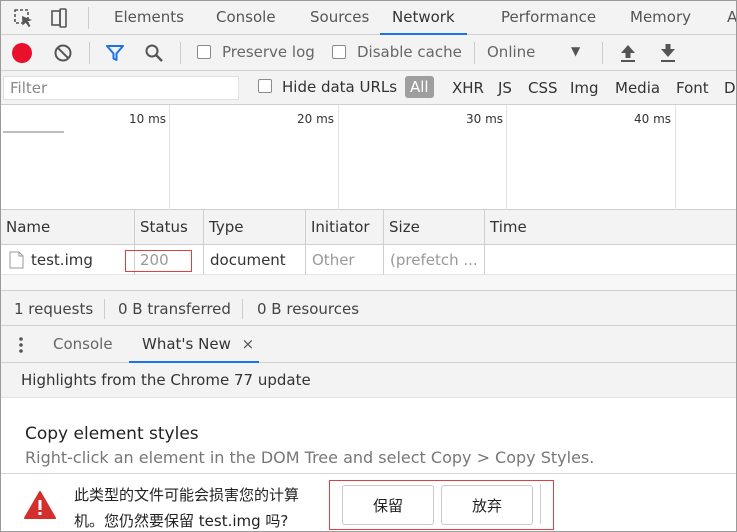  Describe the element at coordinates (731, 18) in the screenshot. I see `tab-more: A` at that location.